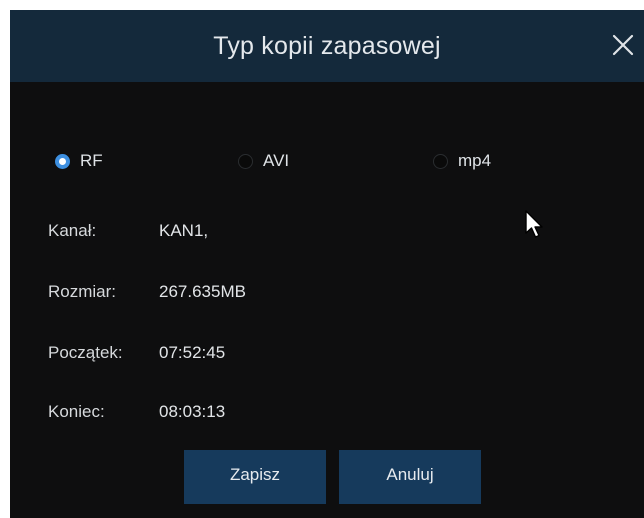 This screenshot has width=644, height=518. I want to click on end-time-label: Koniec:, so click(76, 411).